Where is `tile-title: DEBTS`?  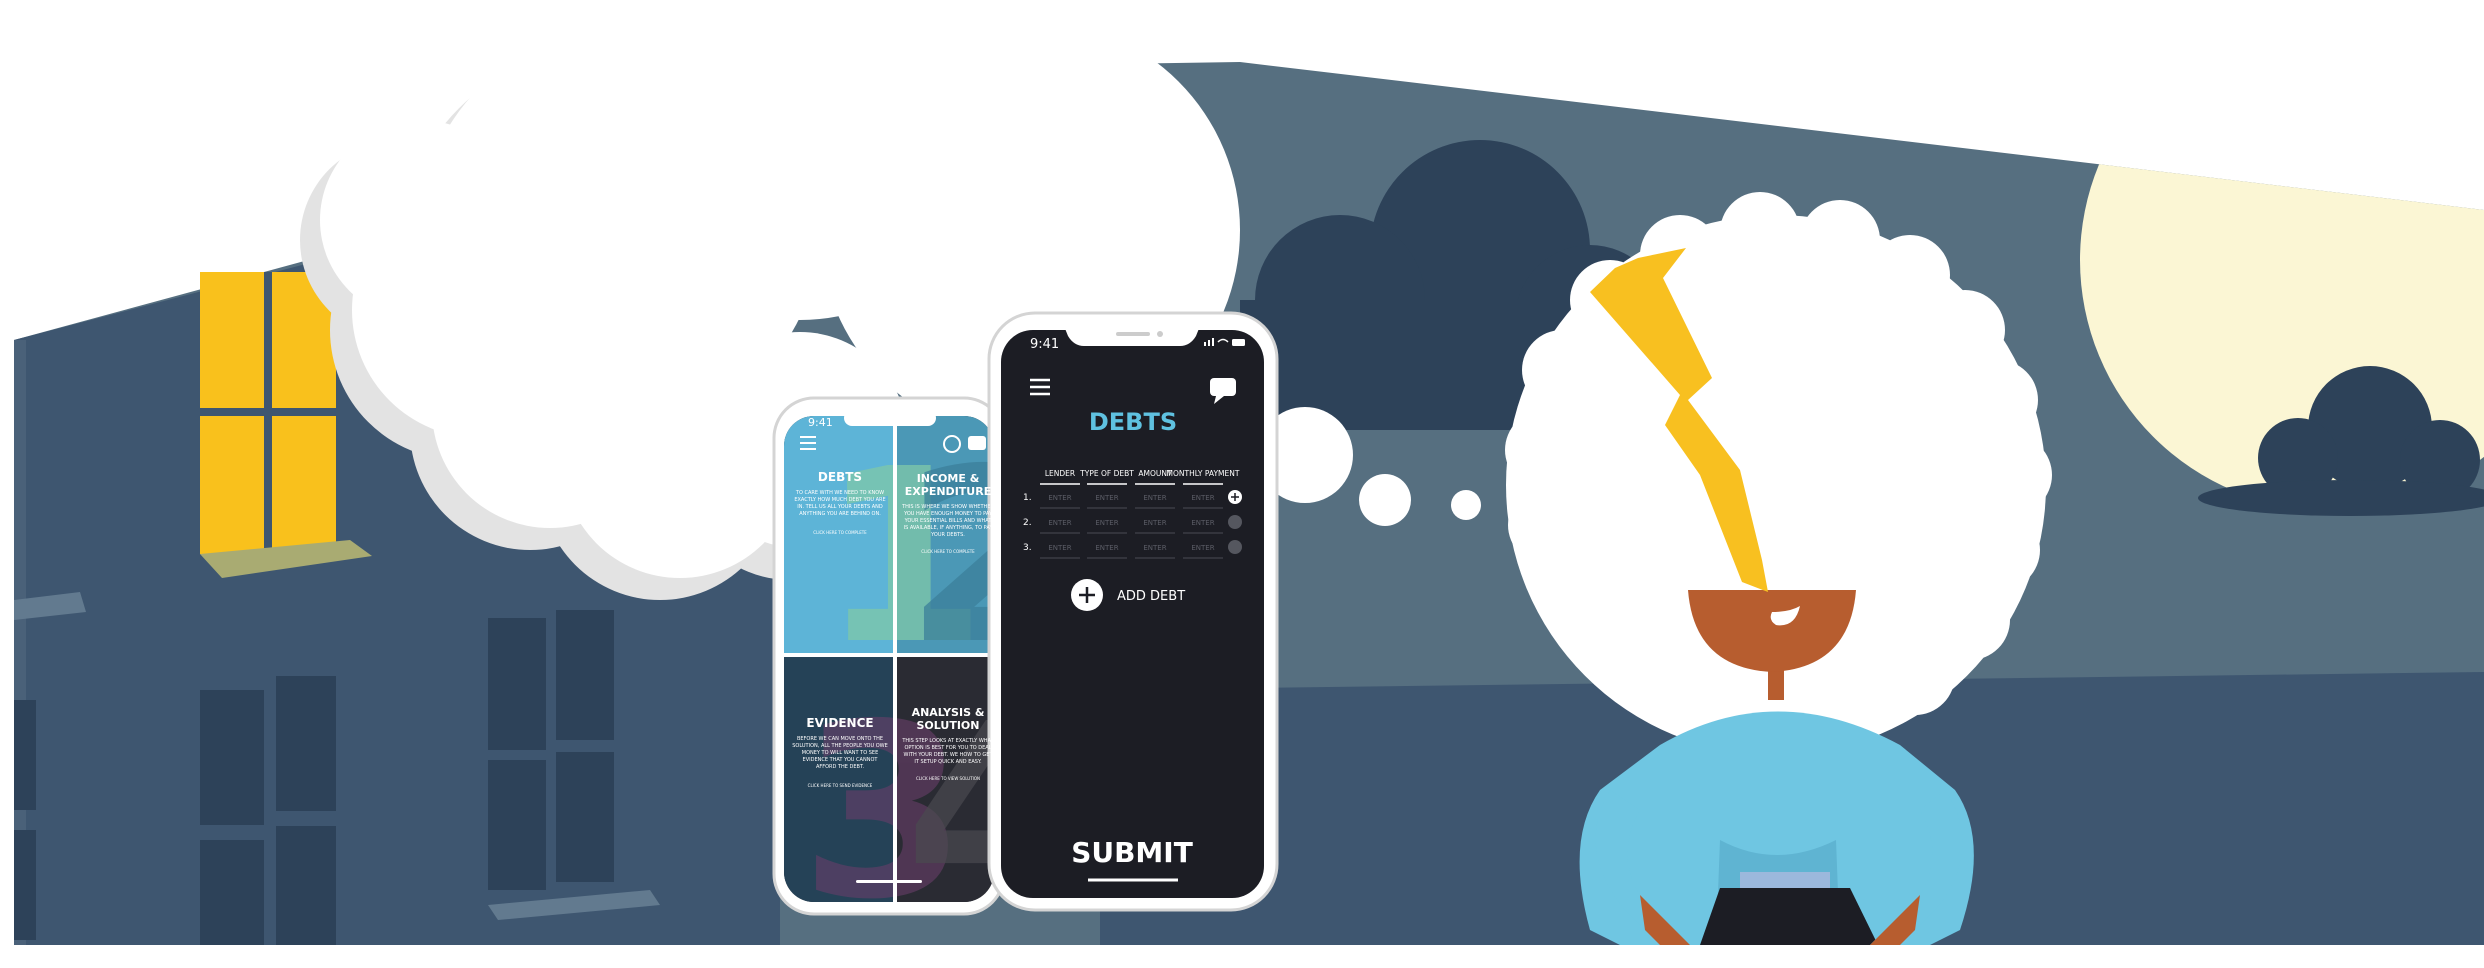
tile-title: DEBTS is located at coordinates (840, 477).